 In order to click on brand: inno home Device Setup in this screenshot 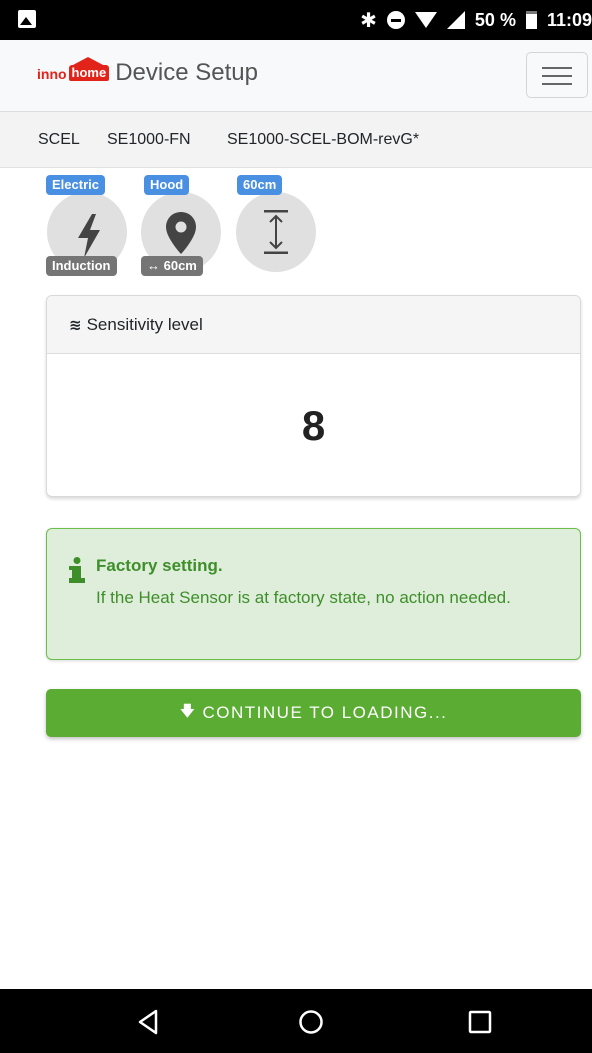, I will do `click(147, 72)`.